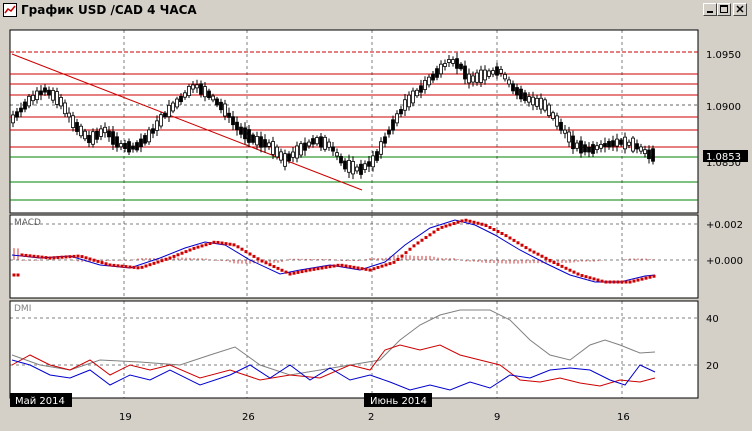 This screenshot has height=431, width=752. What do you see at coordinates (710, 9) in the screenshot?
I see `minimize-button` at bounding box center [710, 9].